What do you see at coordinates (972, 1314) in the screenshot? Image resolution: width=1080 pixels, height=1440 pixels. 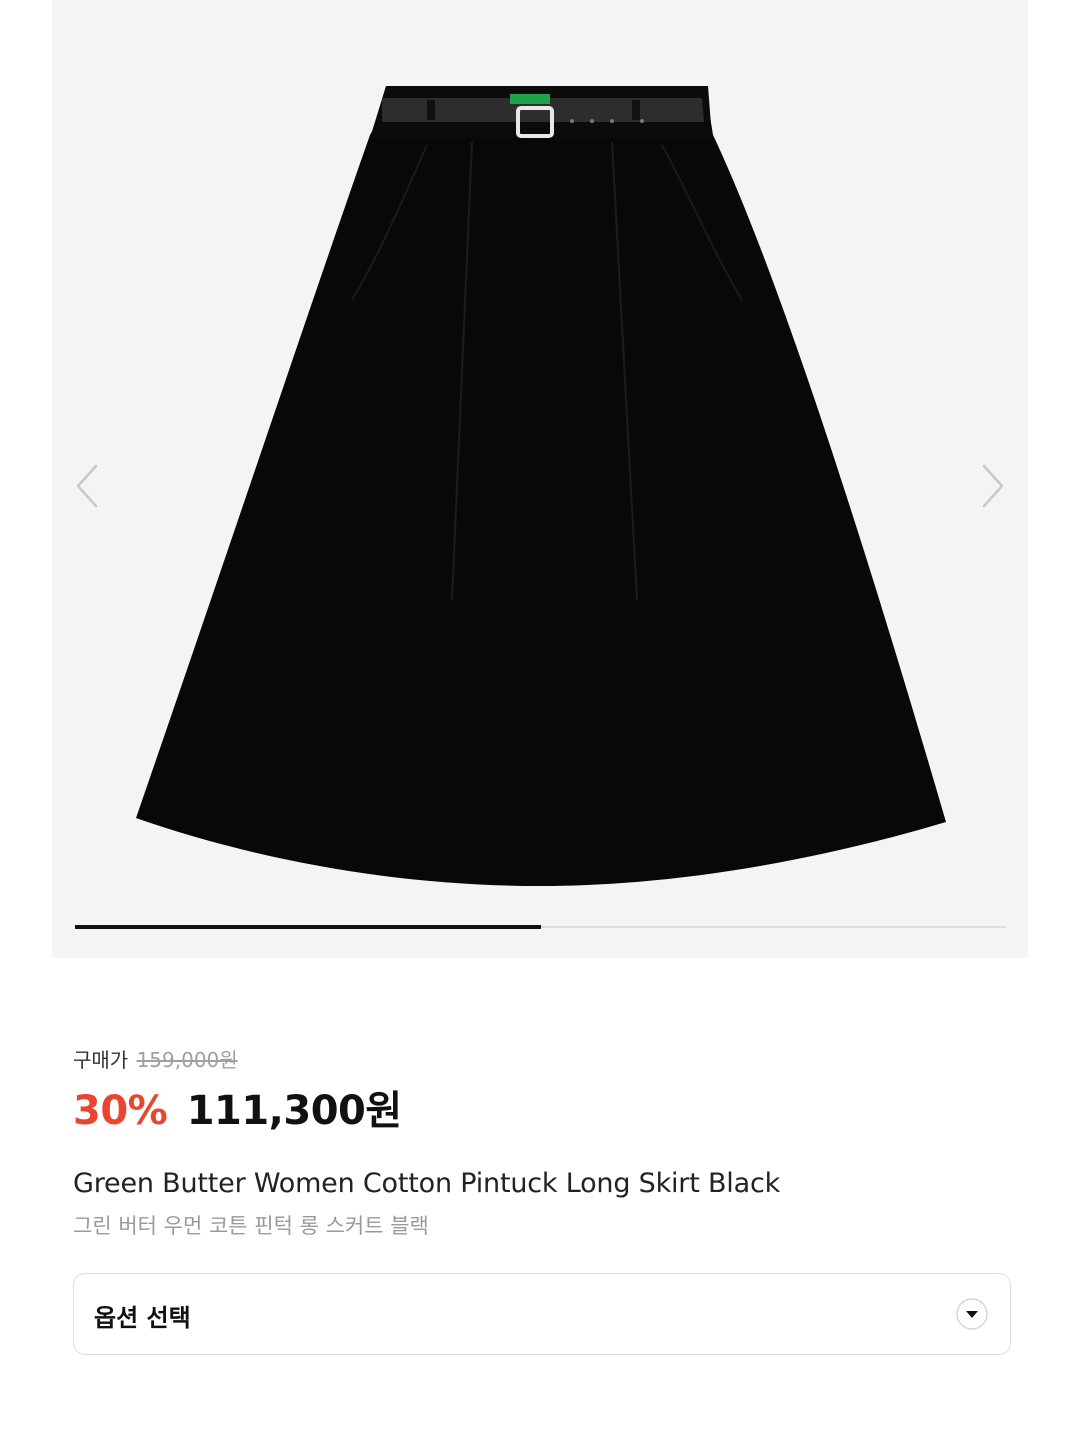 I see `caret-down-circle-icon` at bounding box center [972, 1314].